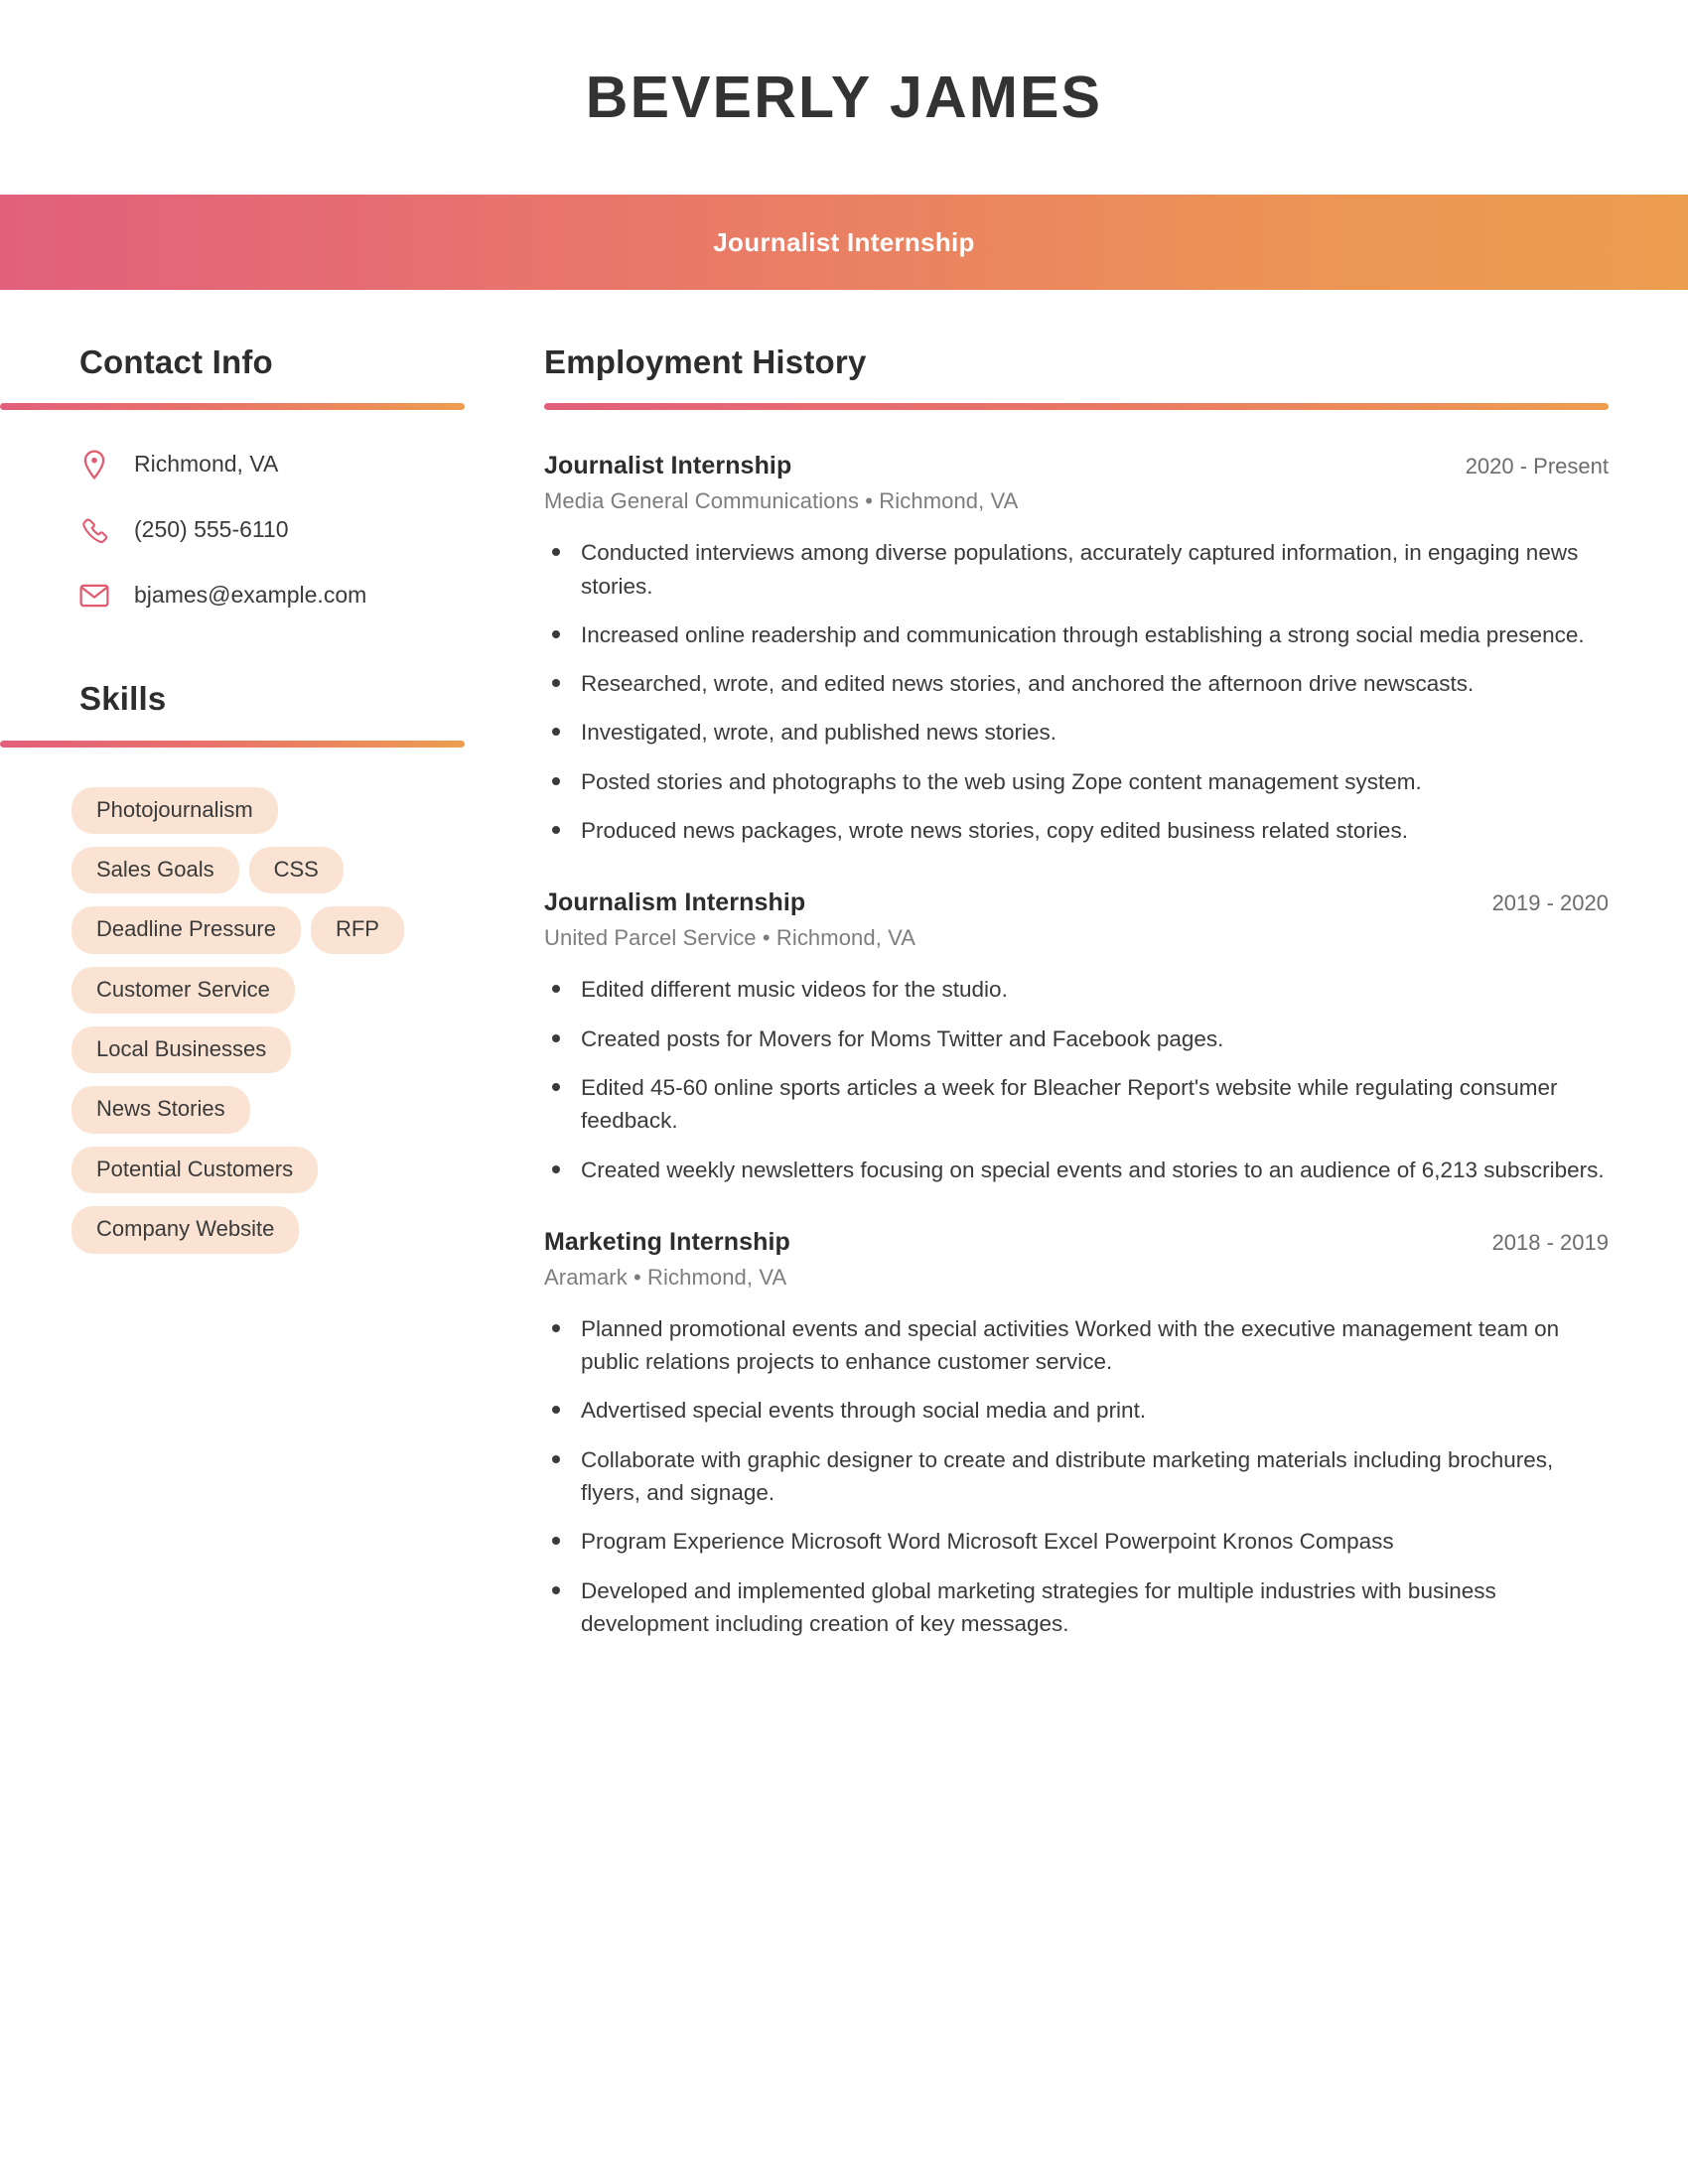 This screenshot has height=2184, width=1688. What do you see at coordinates (1550, 903) in the screenshot?
I see `job-dates: 2019 - 2020` at bounding box center [1550, 903].